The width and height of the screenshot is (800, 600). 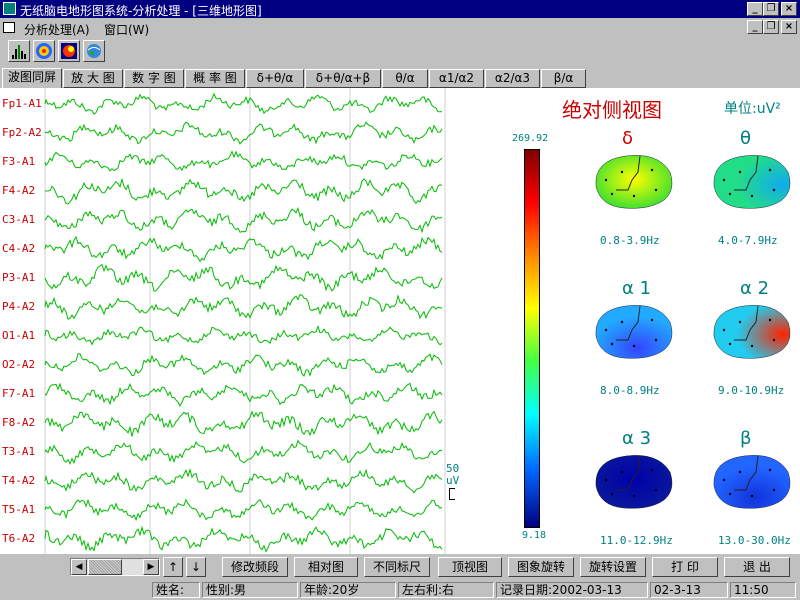 I want to click on close-icon: ×, so click(x=789, y=9).